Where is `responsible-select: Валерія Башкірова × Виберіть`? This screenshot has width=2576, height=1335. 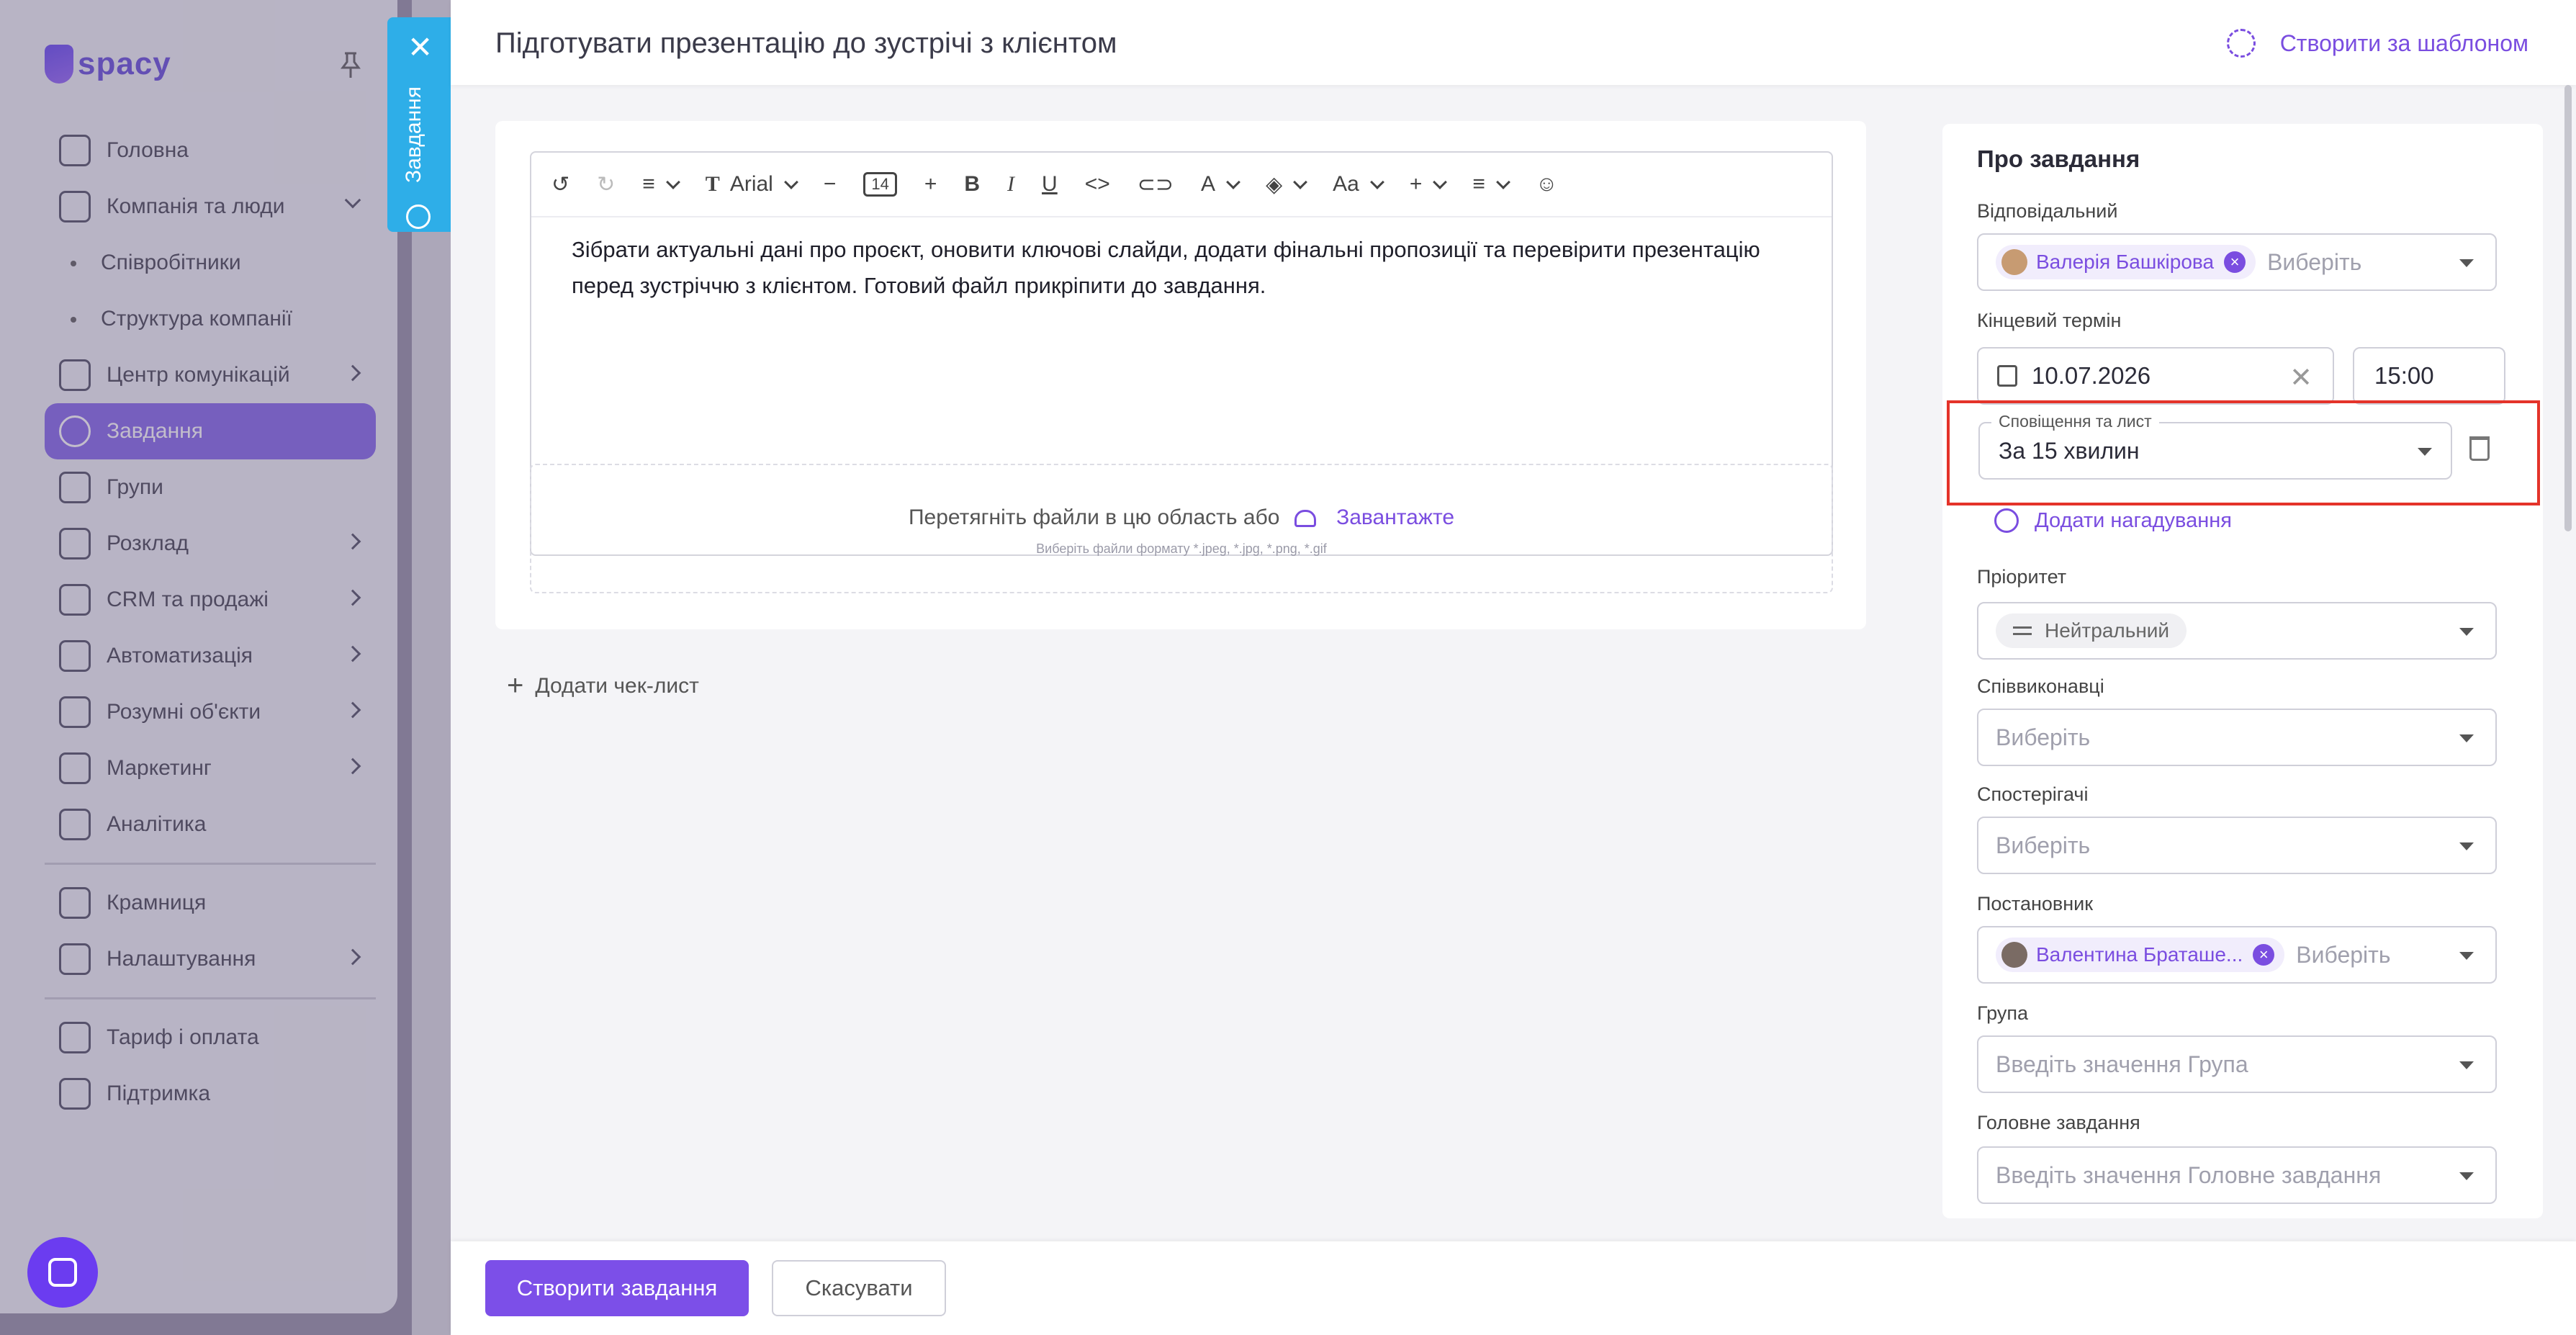
responsible-select: Валерія Башкірова × Виберіть is located at coordinates (2237, 262).